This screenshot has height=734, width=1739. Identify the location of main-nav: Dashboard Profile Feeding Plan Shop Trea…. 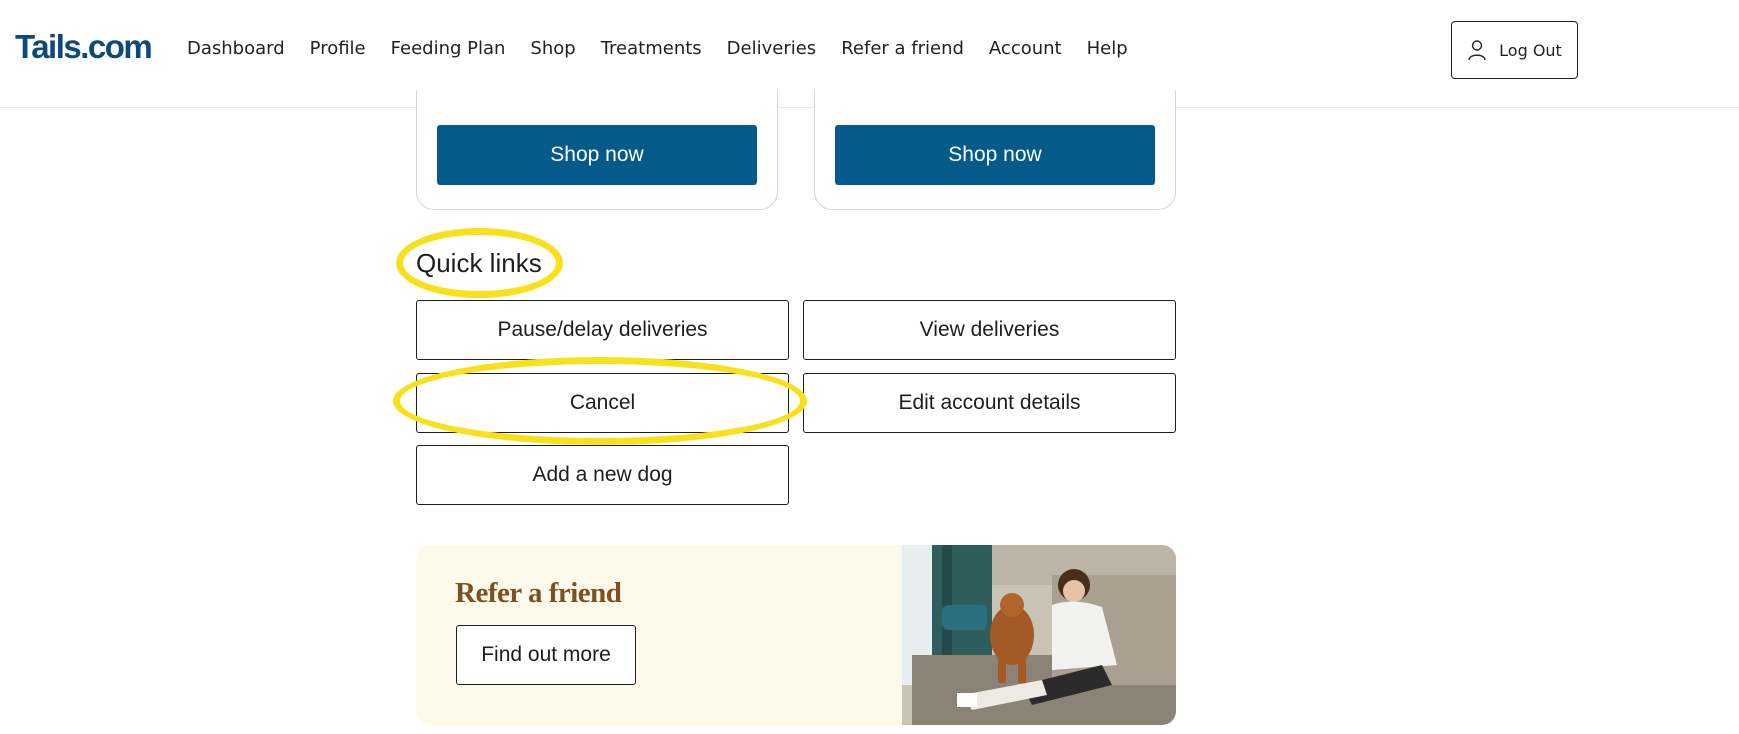
(670, 48).